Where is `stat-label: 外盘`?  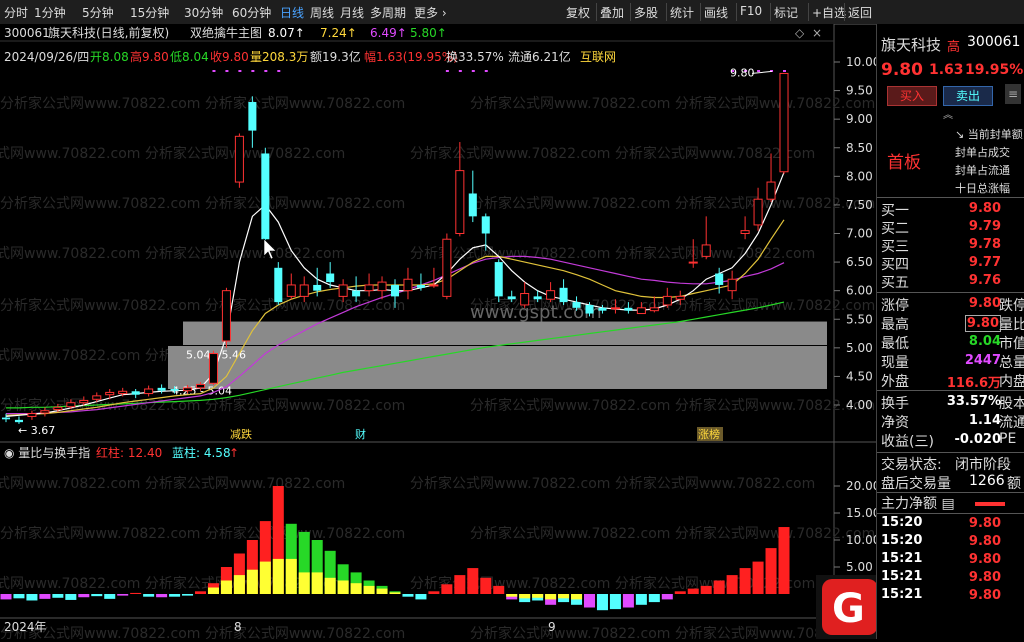
stat-label: 外盘 is located at coordinates (895, 382).